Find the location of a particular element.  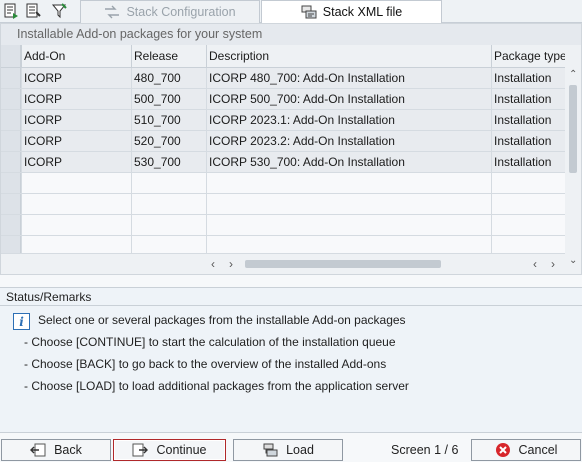

cancel-button: Cancel is located at coordinates (526, 450).